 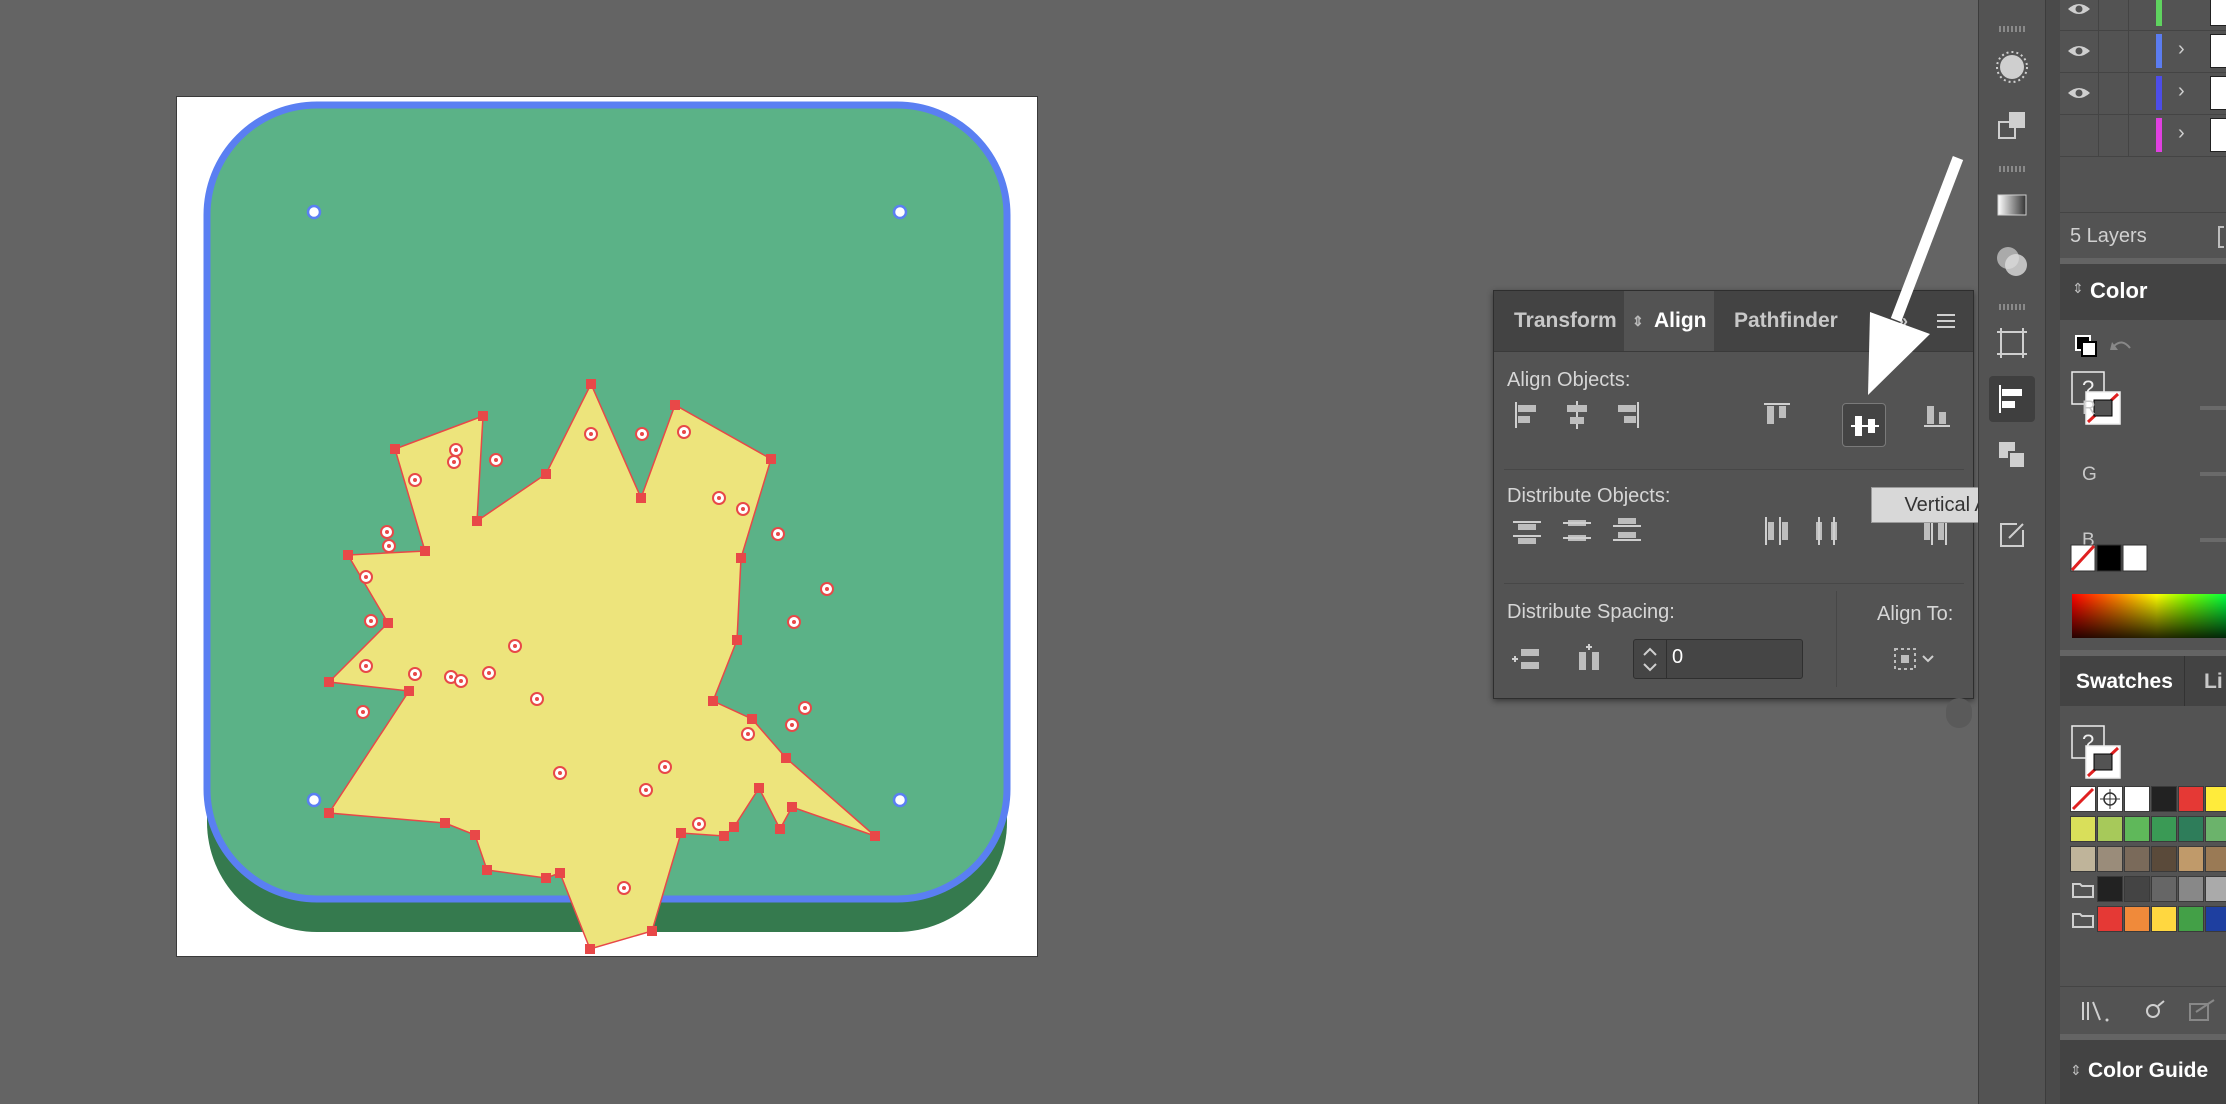 What do you see at coordinates (2012, 455) in the screenshot?
I see `pathfinder-icon` at bounding box center [2012, 455].